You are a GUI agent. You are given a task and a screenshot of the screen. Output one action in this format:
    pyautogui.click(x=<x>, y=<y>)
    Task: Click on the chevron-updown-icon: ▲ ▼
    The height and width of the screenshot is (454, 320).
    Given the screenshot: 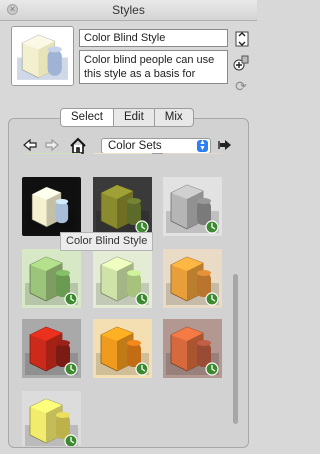 What is the action you would take?
    pyautogui.click(x=202, y=145)
    